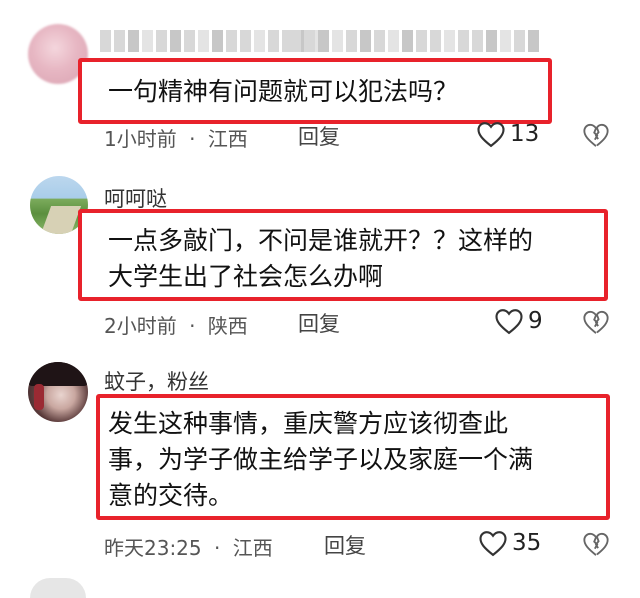  I want to click on comment-time: 昨天23:25, so click(153, 548).